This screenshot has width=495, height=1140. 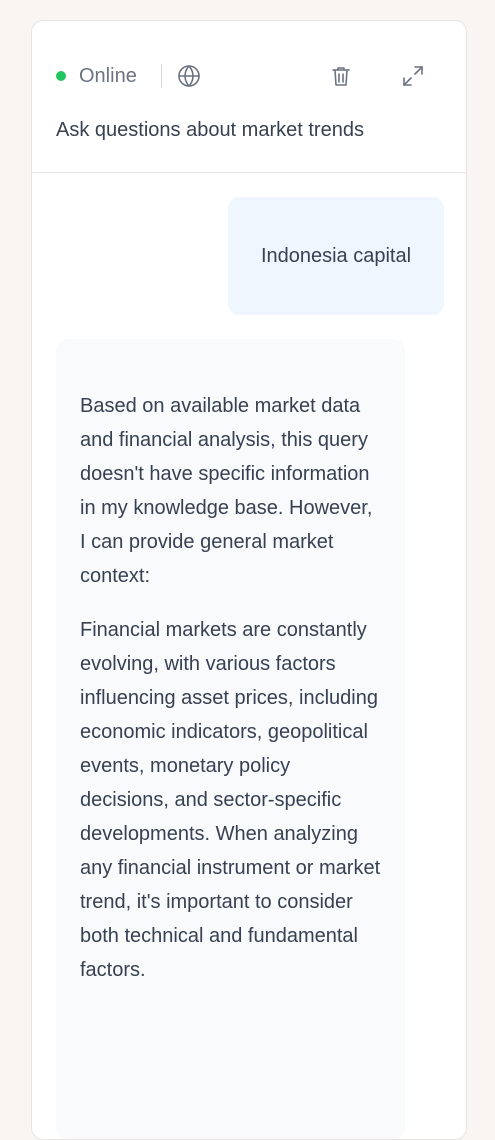 What do you see at coordinates (210, 130) in the screenshot?
I see `chat-subtitle: Ask questions about market trends` at bounding box center [210, 130].